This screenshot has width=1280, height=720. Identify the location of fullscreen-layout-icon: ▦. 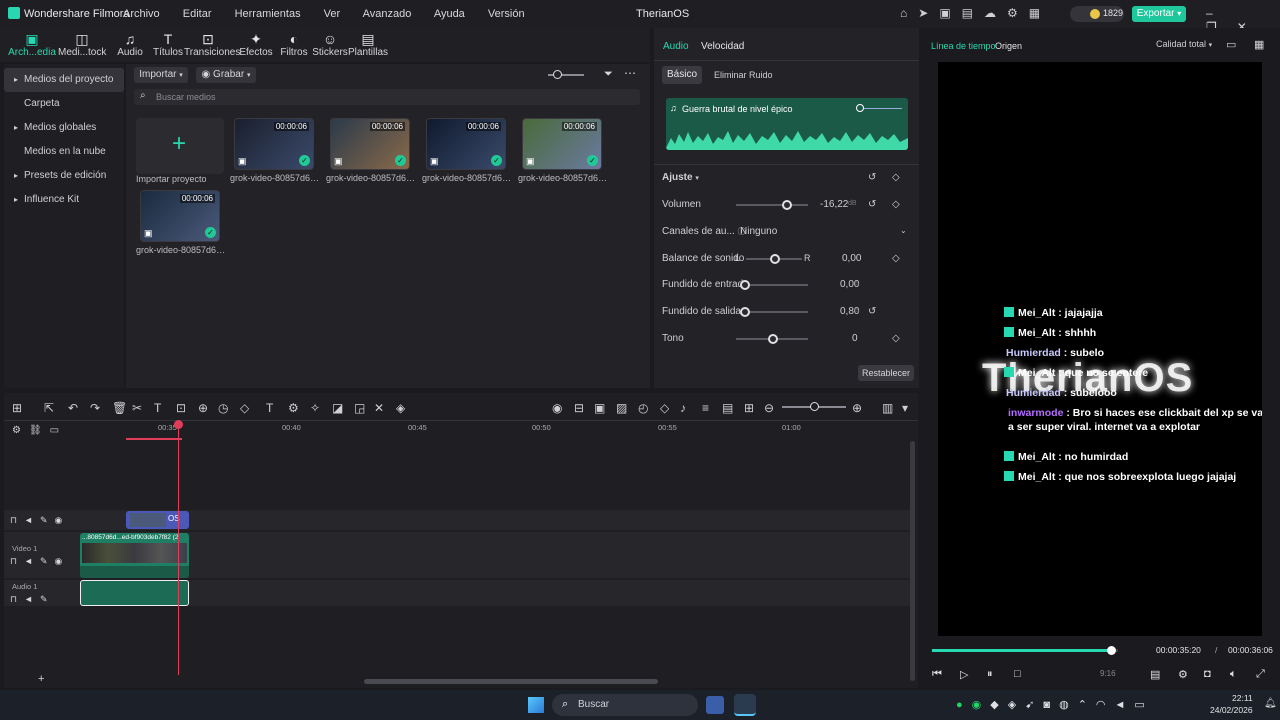
(1259, 44).